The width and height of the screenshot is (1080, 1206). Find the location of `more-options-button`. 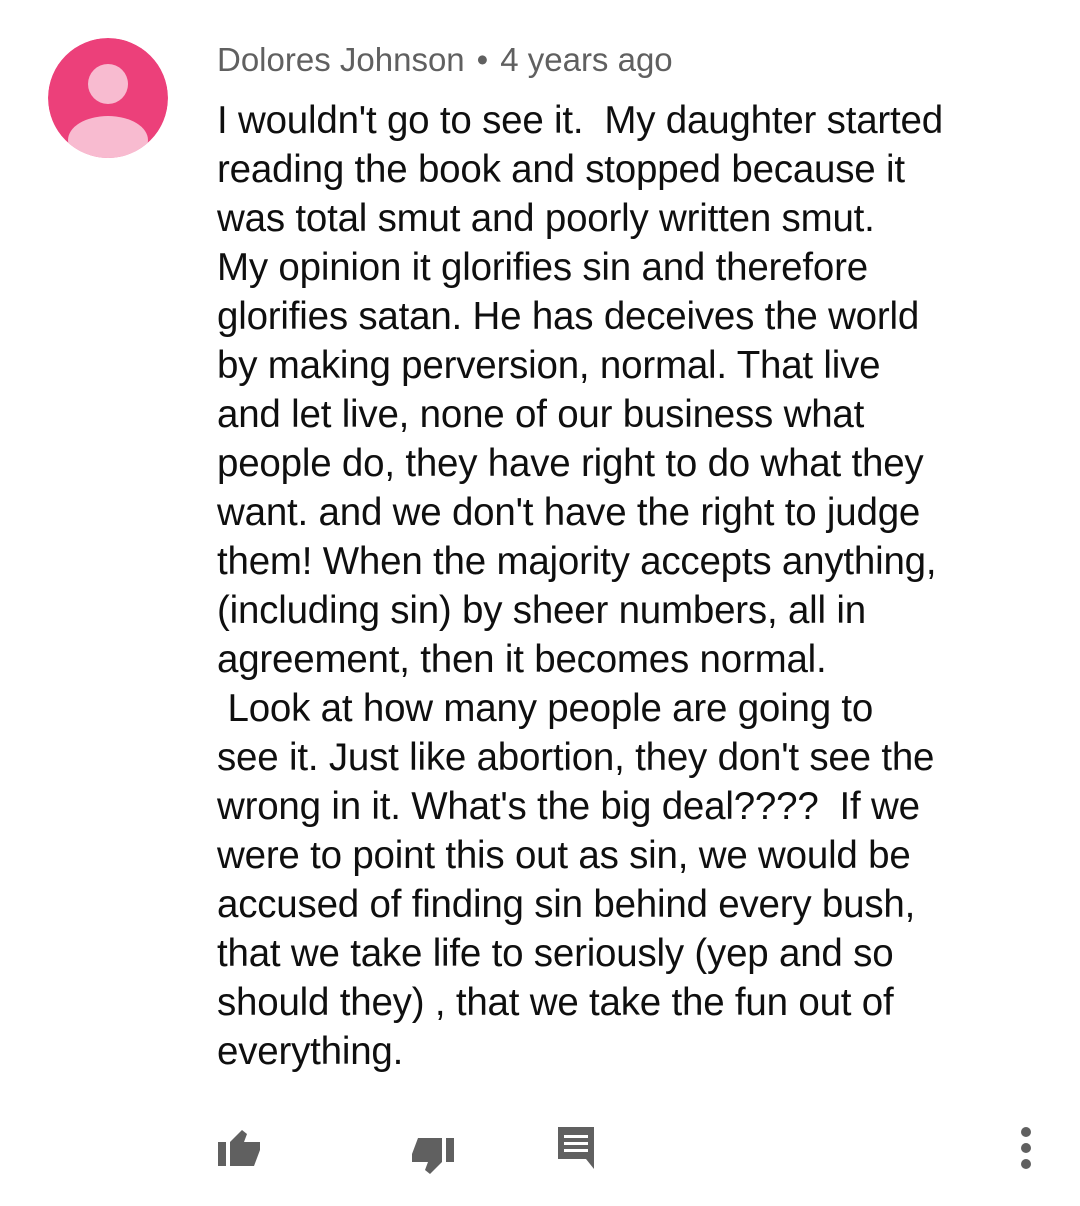

more-options-button is located at coordinates (1026, 1148).